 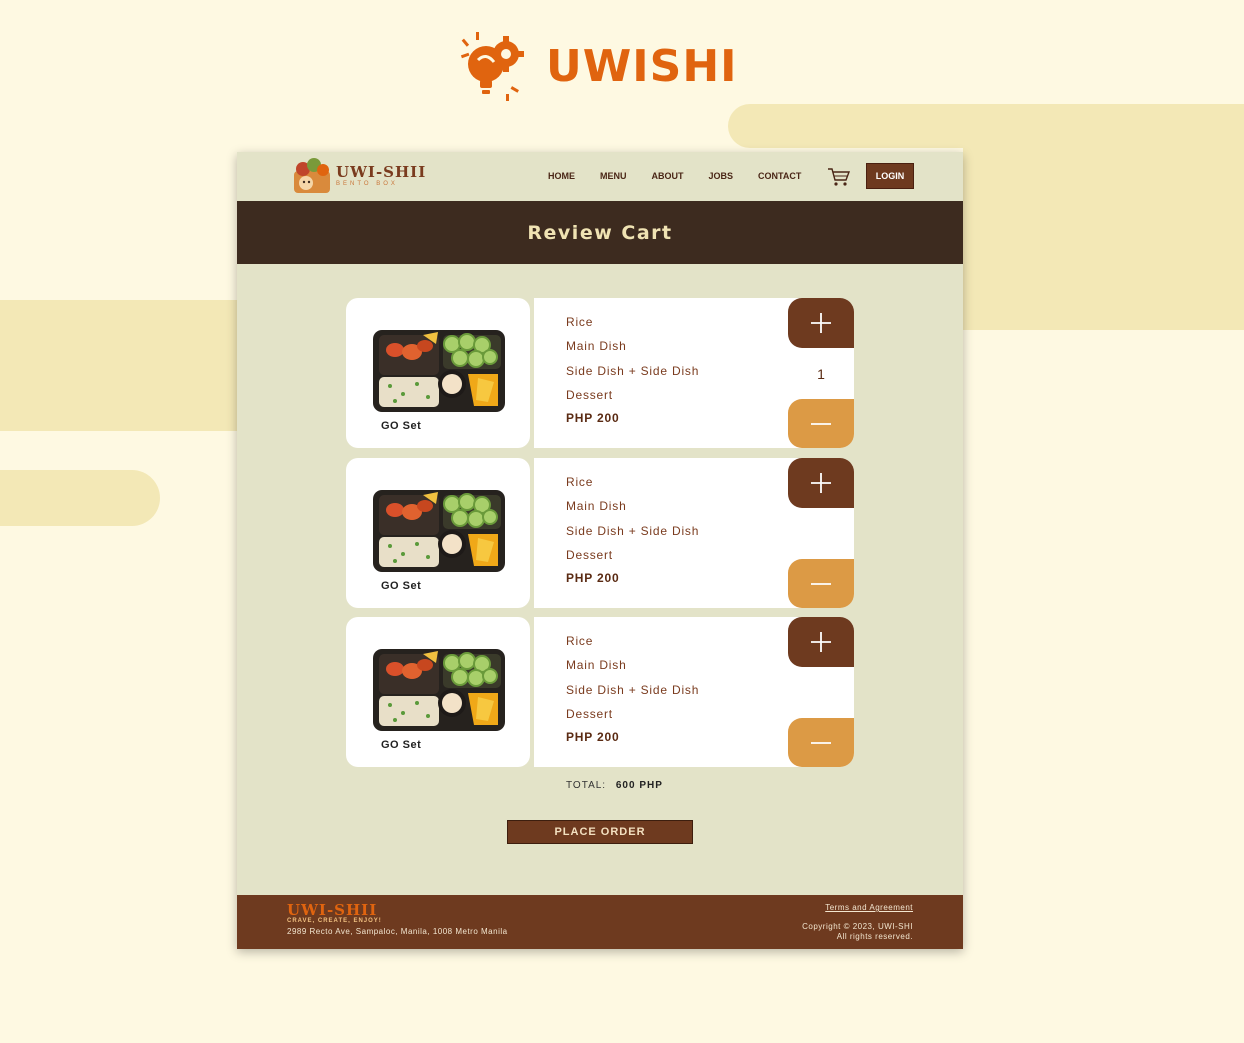 What do you see at coordinates (642, 66) in the screenshot?
I see `brand-name: UWISHI` at bounding box center [642, 66].